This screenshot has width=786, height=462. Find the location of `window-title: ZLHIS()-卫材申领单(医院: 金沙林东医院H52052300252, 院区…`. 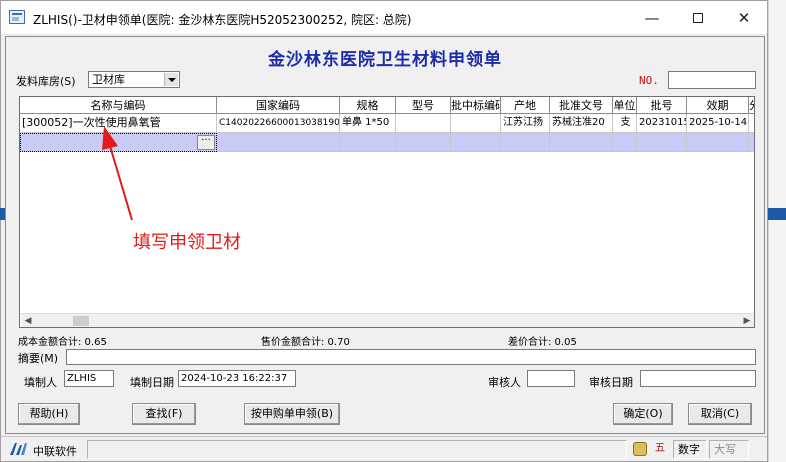

window-title: ZLHIS()-卫材申领单(医院: 金沙林东医院H52052300252, 院区… is located at coordinates (222, 20).